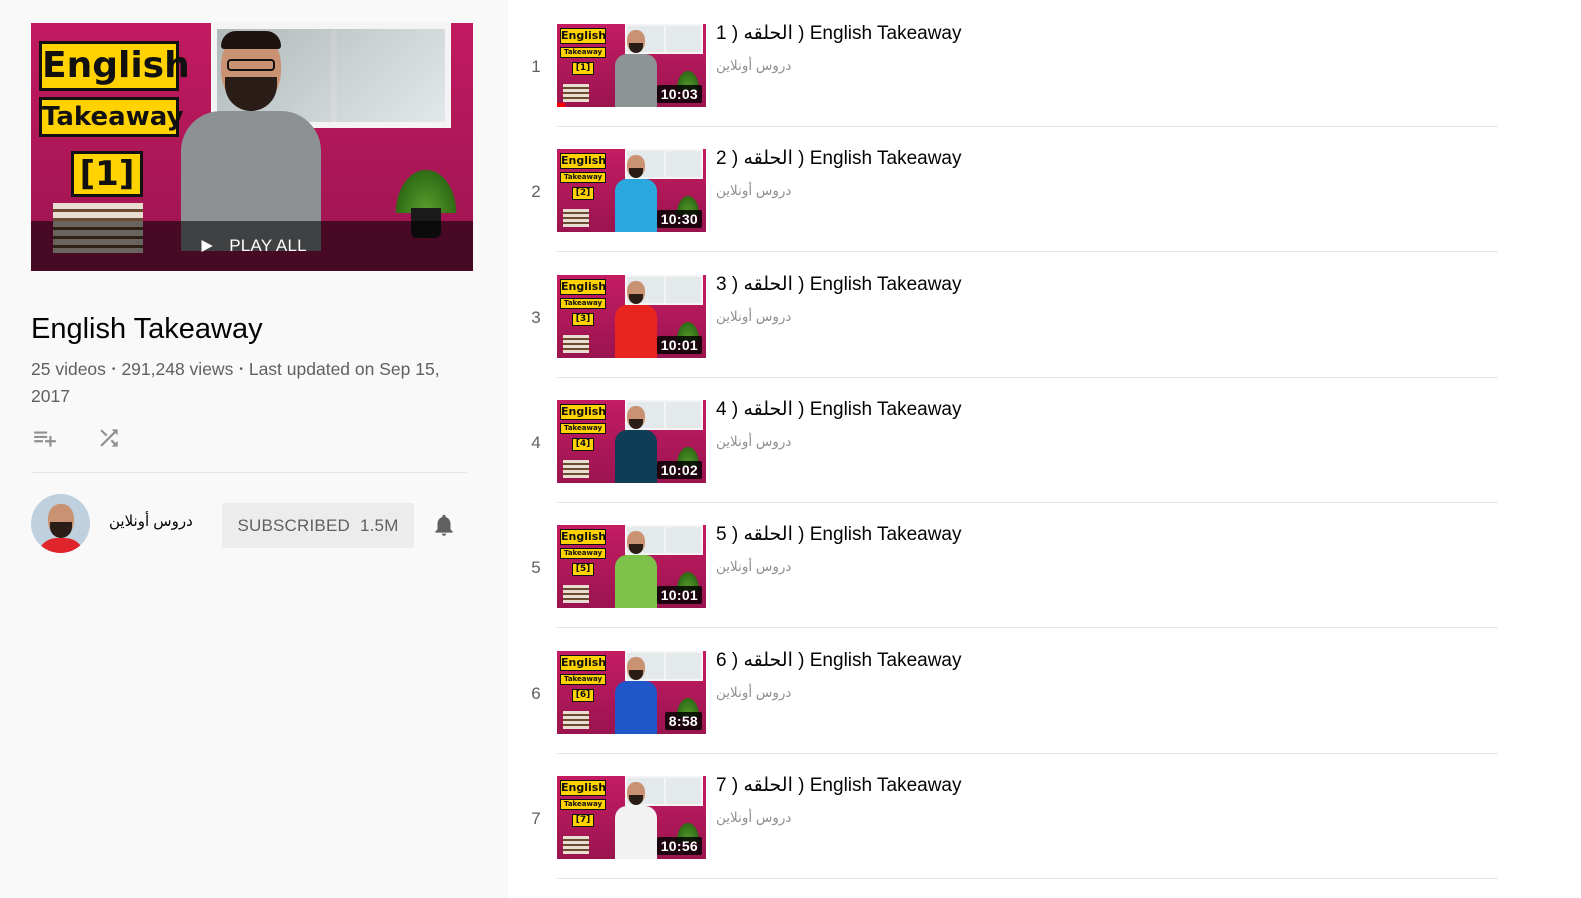 The image size is (1581, 898). Describe the element at coordinates (536, 192) in the screenshot. I see `video-index: 2` at that location.